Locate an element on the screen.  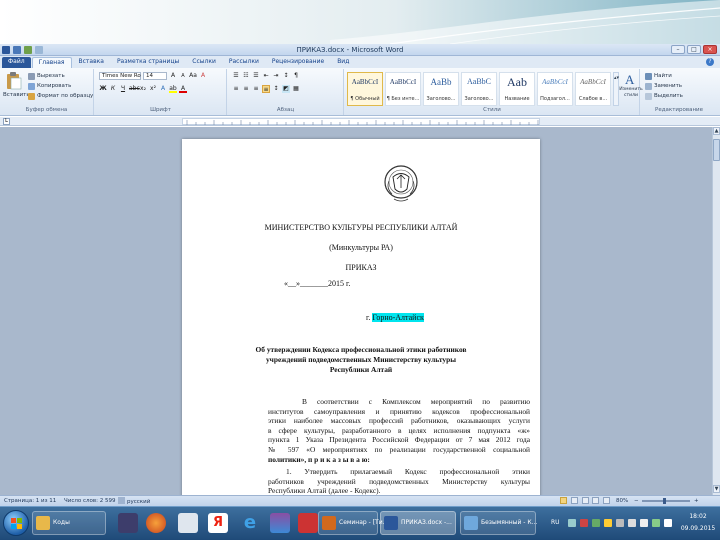
tab-mailings: Рассылки is located at coordinates (244, 62).